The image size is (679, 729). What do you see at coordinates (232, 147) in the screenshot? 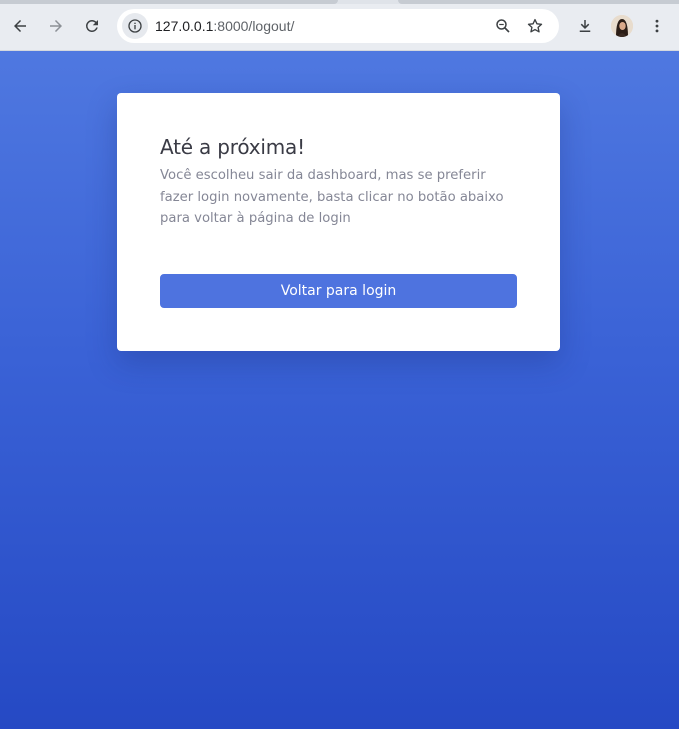
I see `card-title: Até a próxima!` at bounding box center [232, 147].